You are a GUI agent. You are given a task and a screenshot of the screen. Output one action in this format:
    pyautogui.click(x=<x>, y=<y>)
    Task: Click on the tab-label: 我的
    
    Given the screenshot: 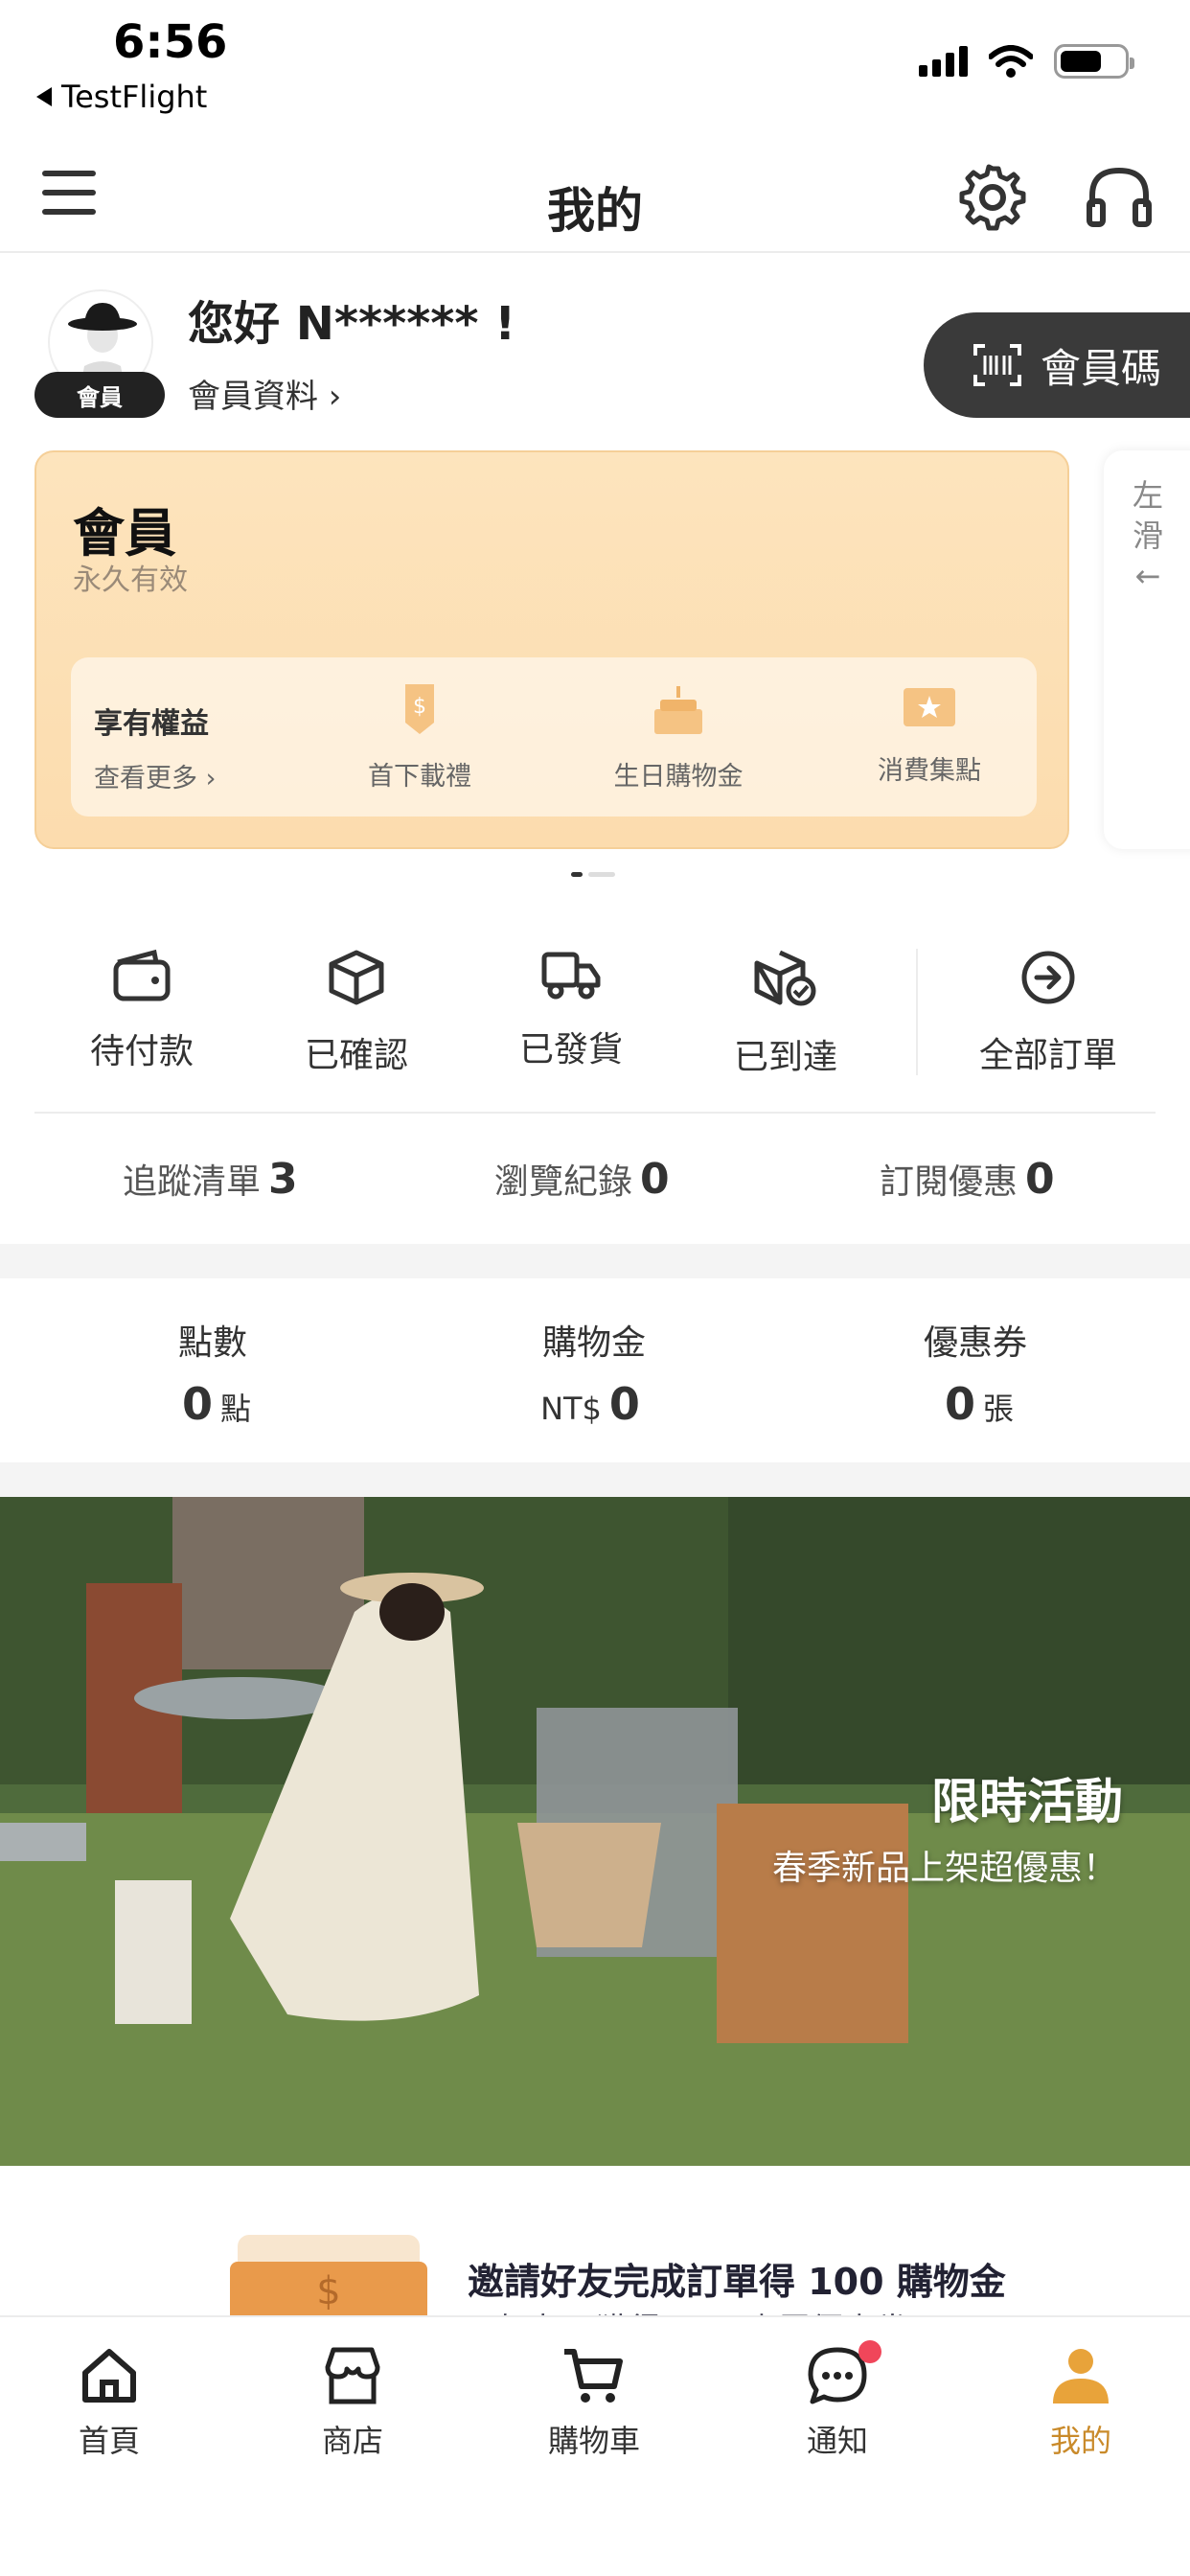 What is the action you would take?
    pyautogui.click(x=1080, y=2441)
    